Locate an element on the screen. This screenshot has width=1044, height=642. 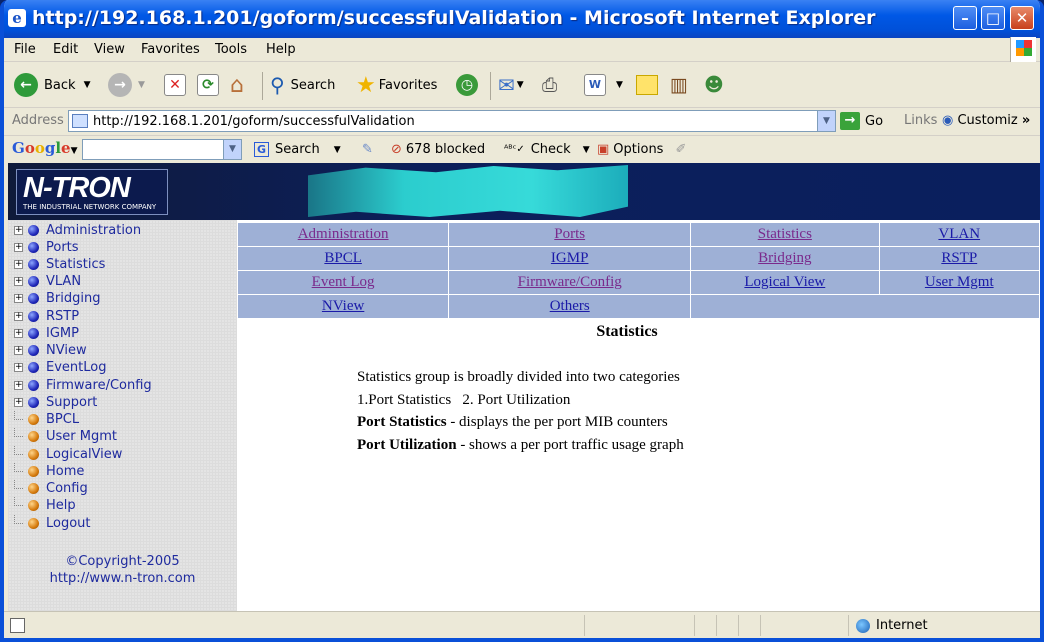
search-button: ⚲ Search is located at coordinates (302, 85).